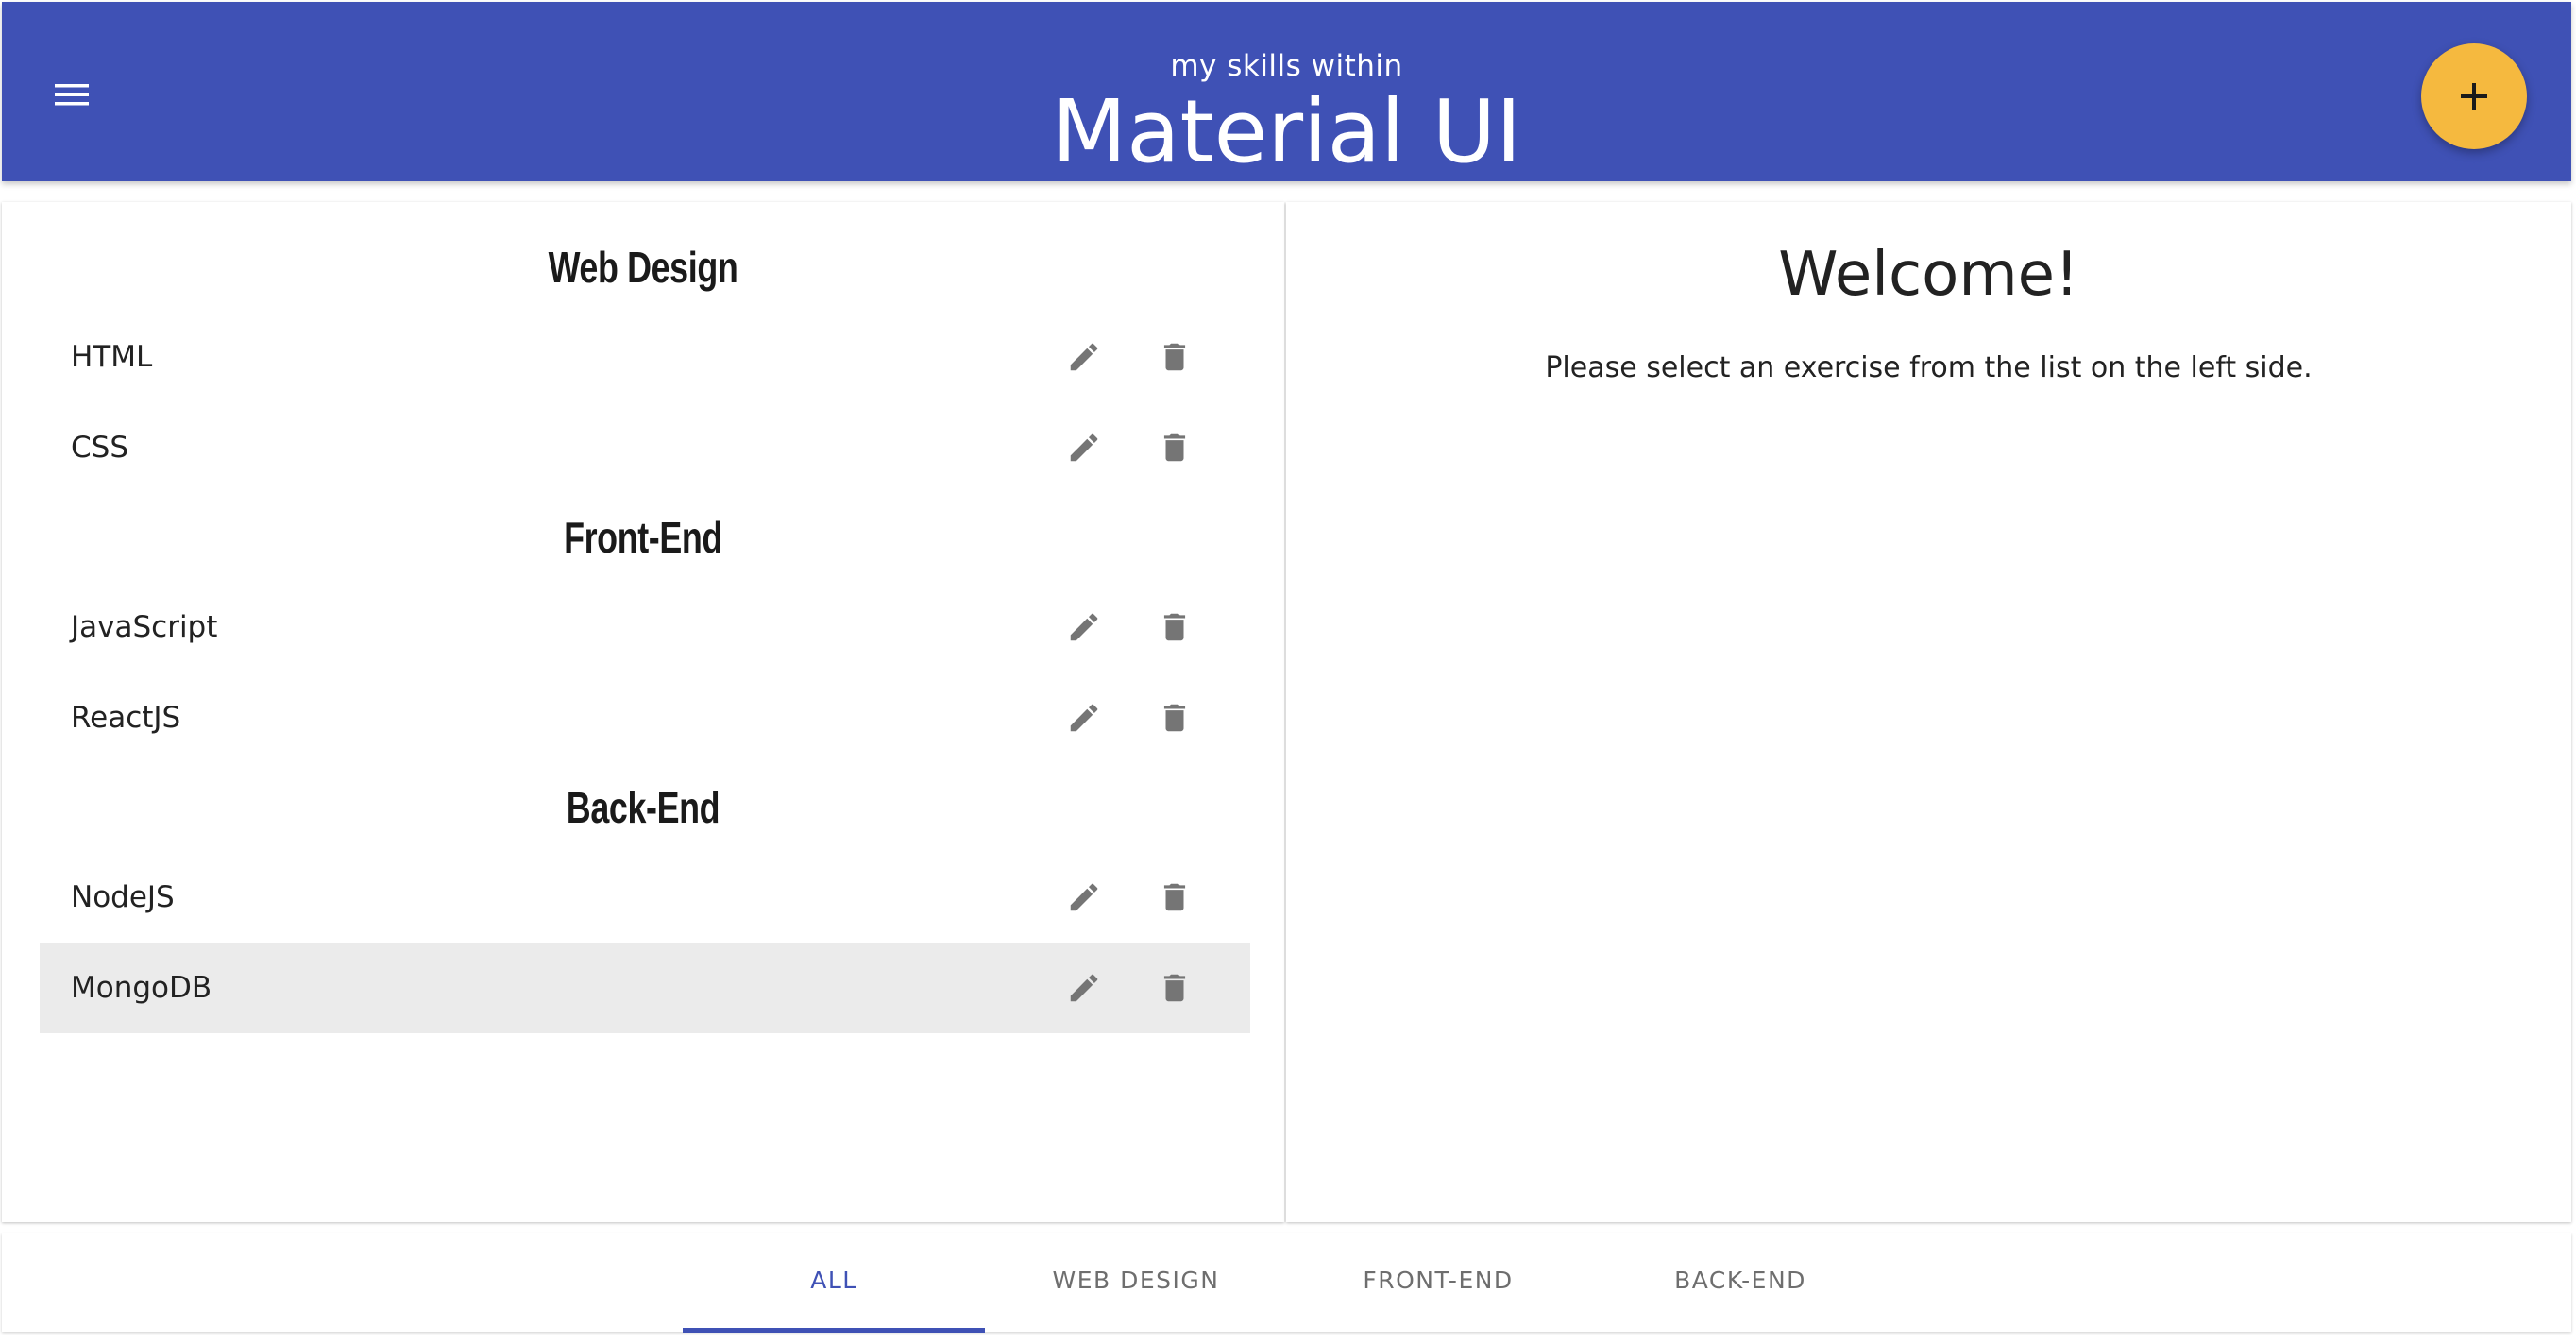 Image resolution: width=2576 pixels, height=1343 pixels. I want to click on add-exercise-button, so click(2474, 96).